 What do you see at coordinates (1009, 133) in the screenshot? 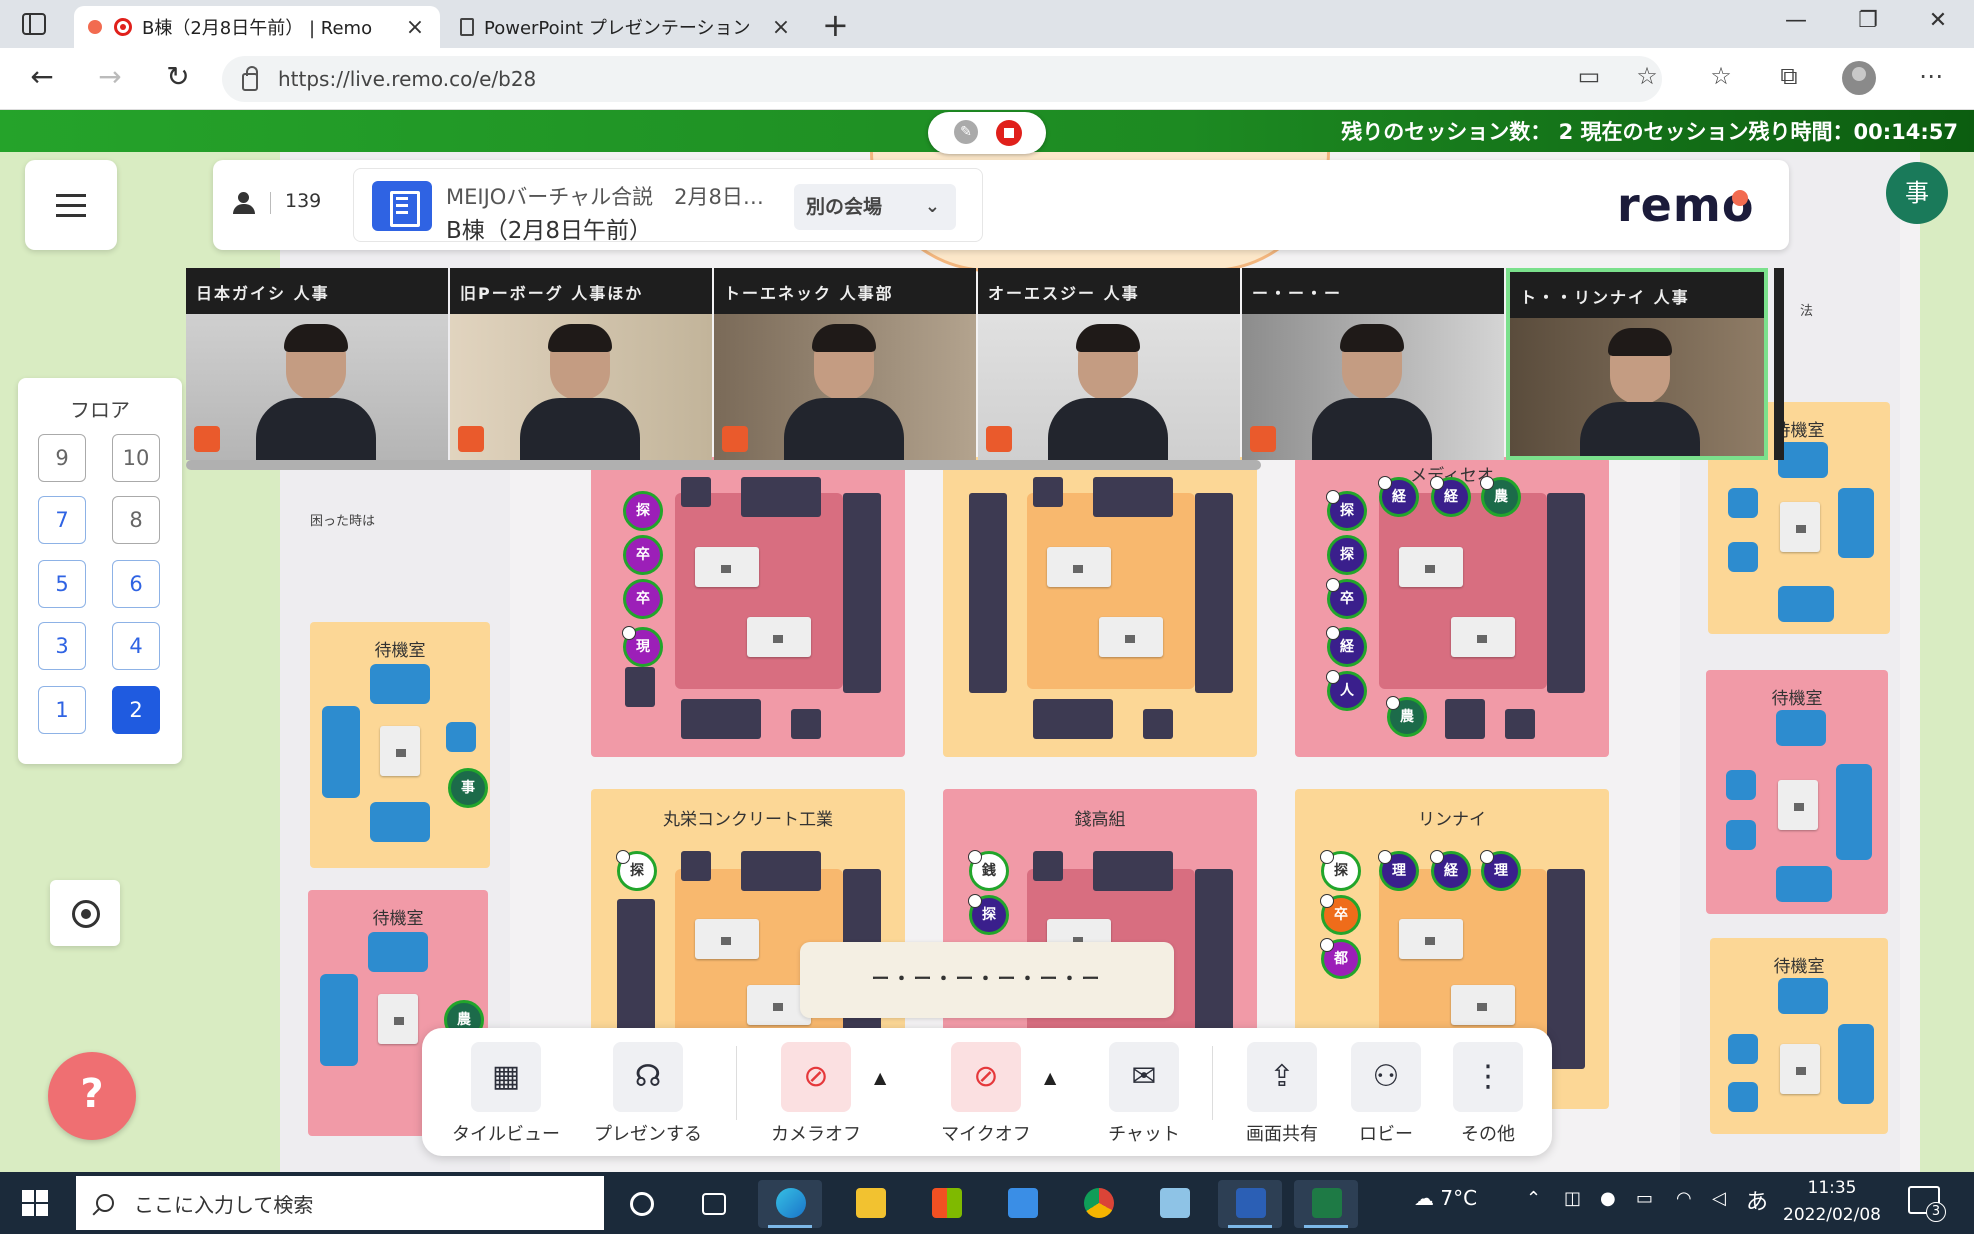
I see `stop-recording-icon` at bounding box center [1009, 133].